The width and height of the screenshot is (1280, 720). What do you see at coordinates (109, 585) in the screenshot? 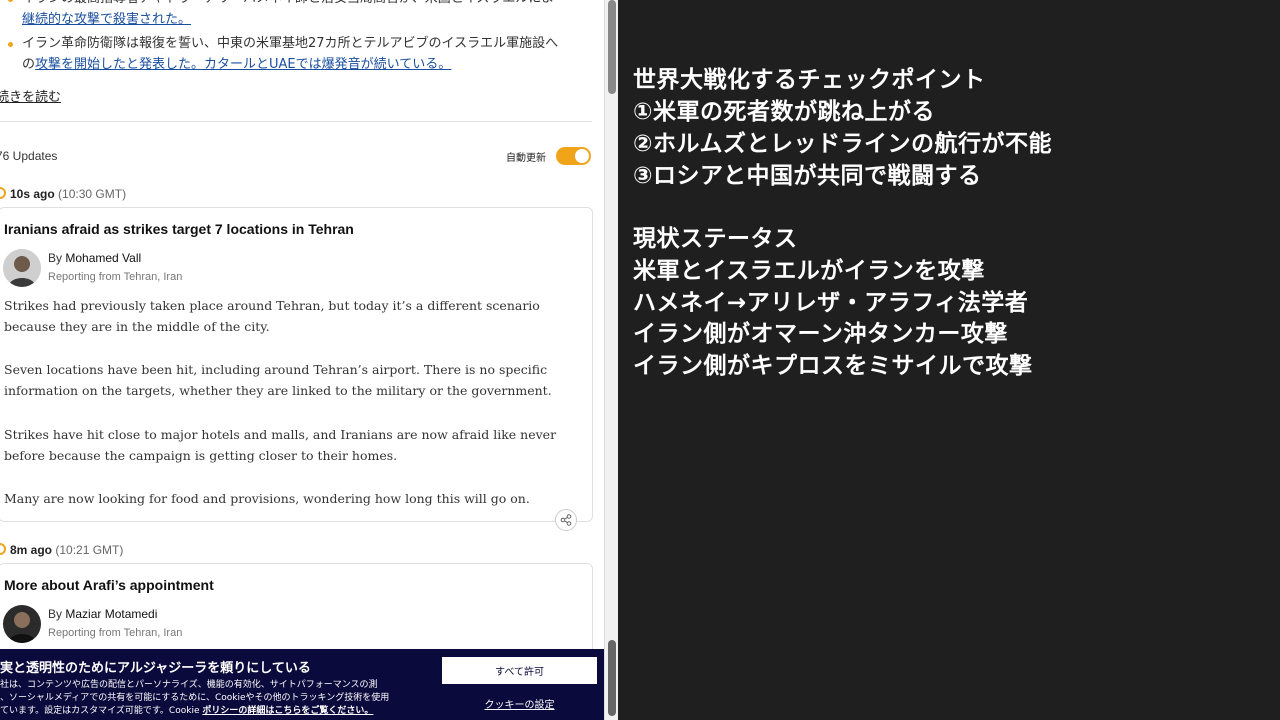
I see `post-title: More about Arafi’s appointment` at bounding box center [109, 585].